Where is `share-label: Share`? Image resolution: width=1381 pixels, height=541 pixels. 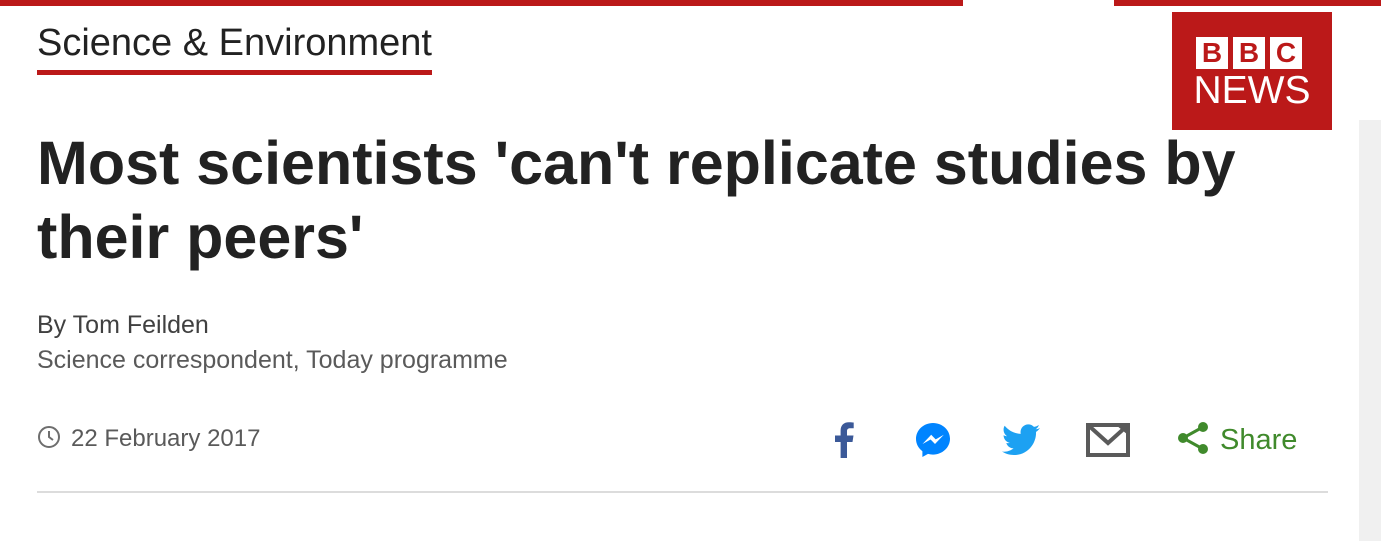 share-label: Share is located at coordinates (1259, 440).